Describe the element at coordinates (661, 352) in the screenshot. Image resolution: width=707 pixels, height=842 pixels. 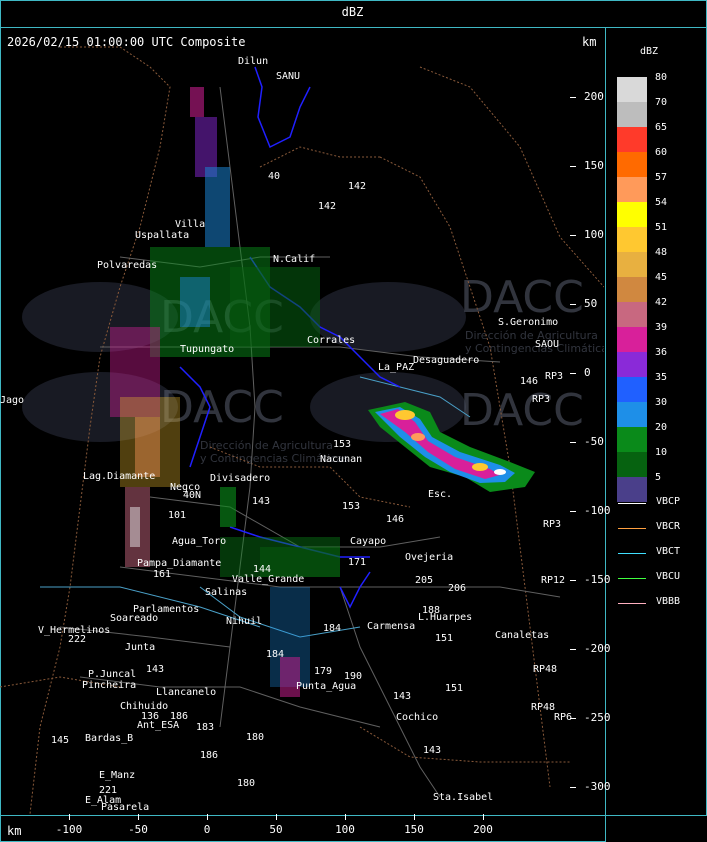
I see `legend-value: 36` at that location.